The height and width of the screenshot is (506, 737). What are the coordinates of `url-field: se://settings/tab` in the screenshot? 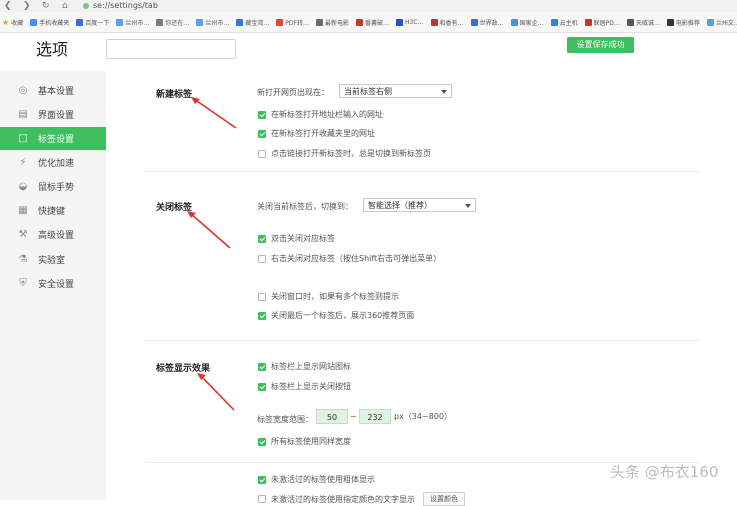 It's located at (120, 6).